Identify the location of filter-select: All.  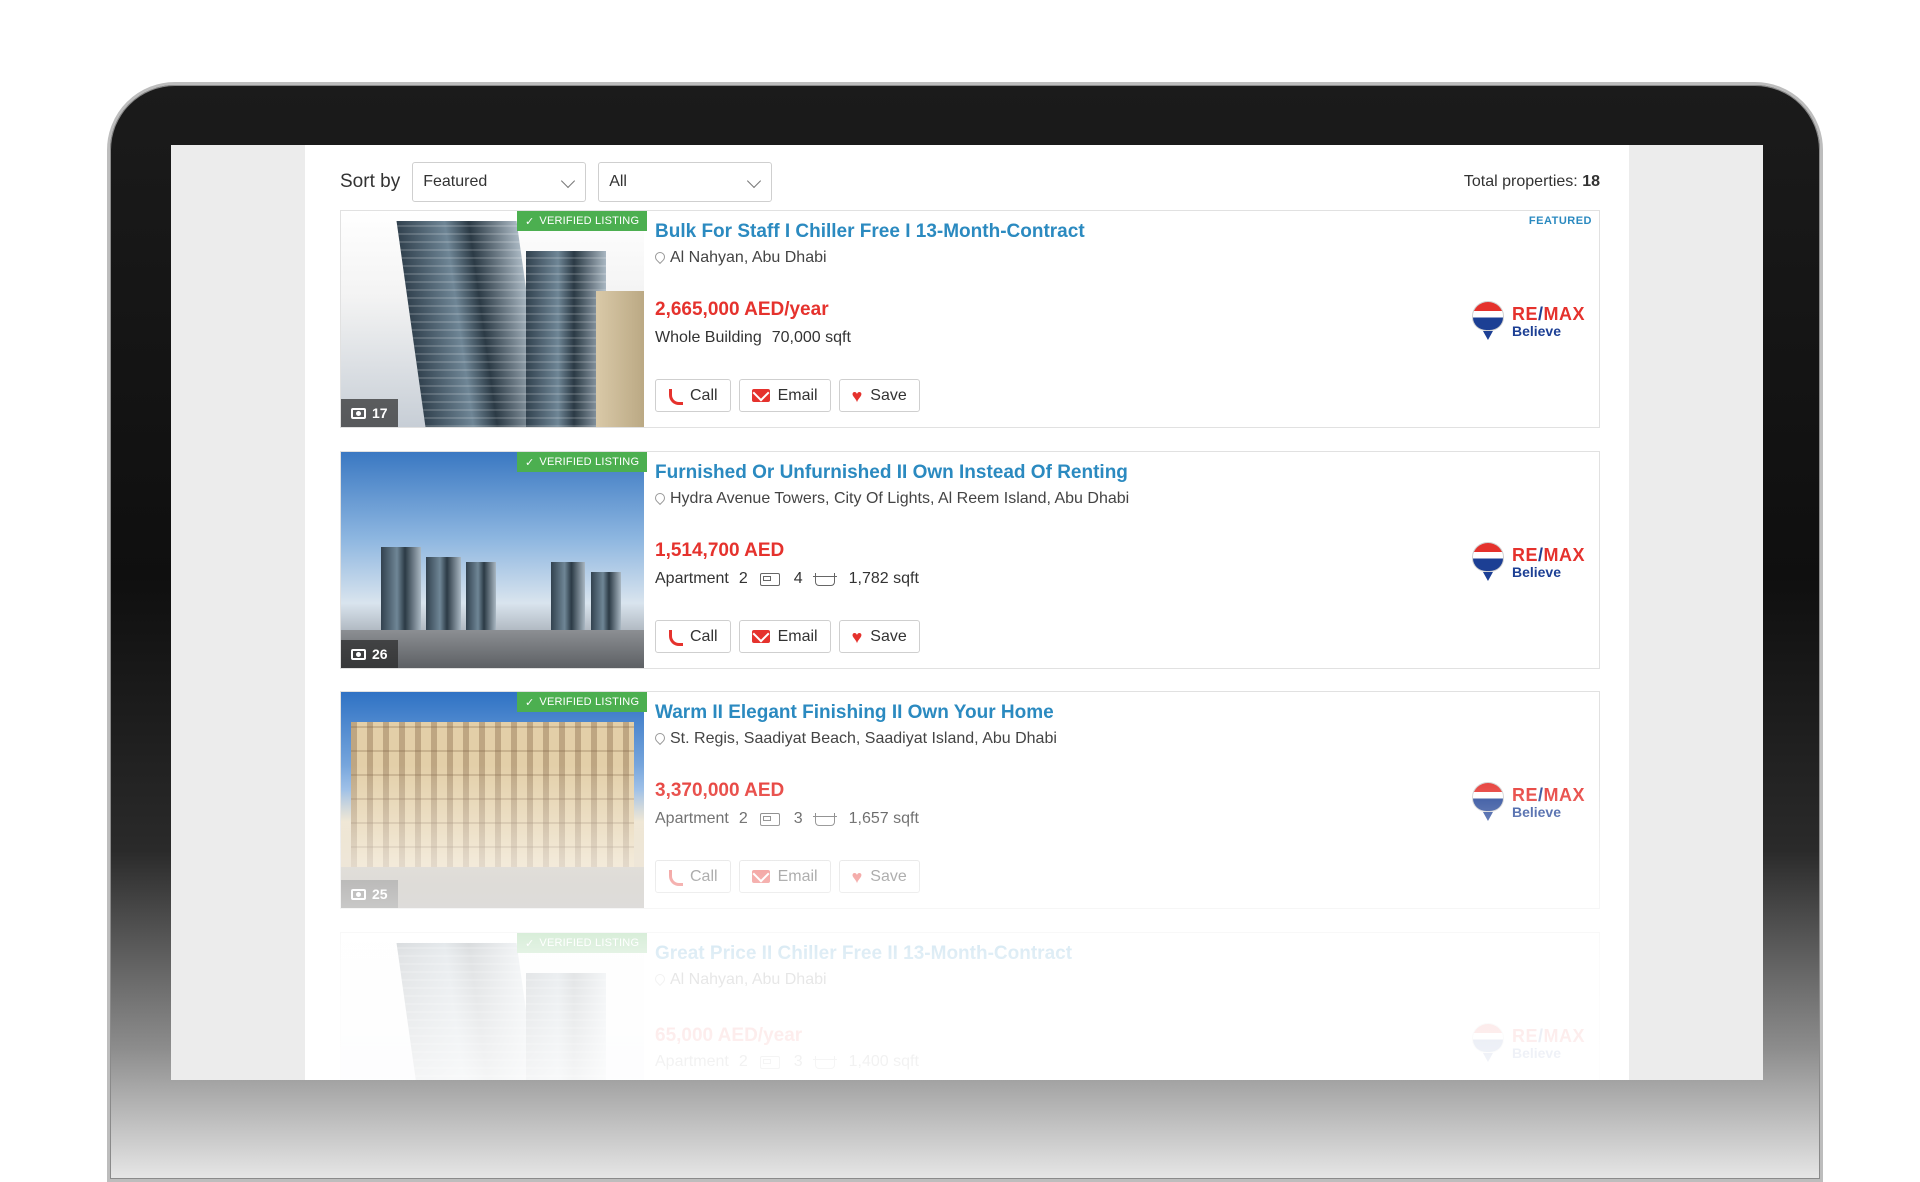
(685, 182).